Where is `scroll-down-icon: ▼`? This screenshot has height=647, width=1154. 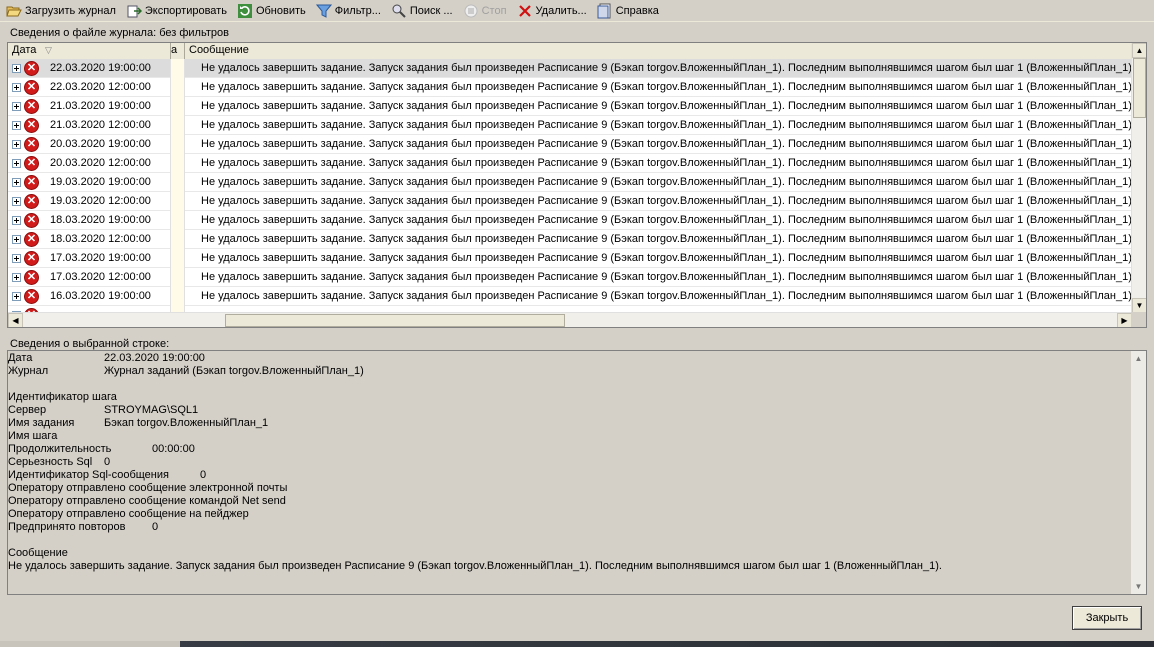 scroll-down-icon: ▼ is located at coordinates (1139, 305).